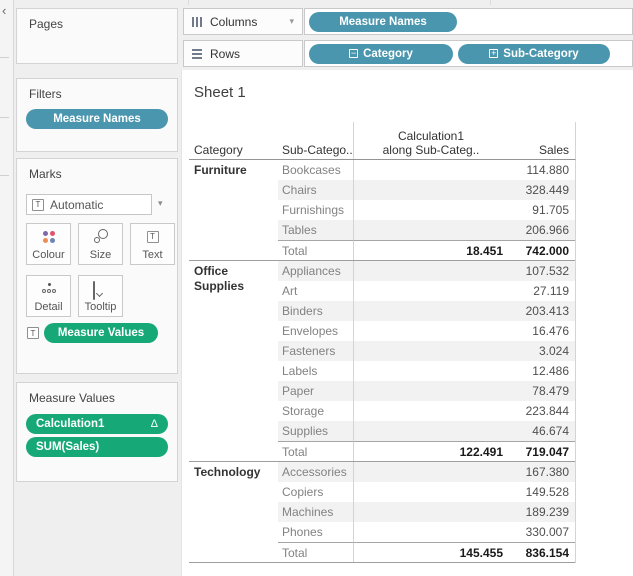 The height and width of the screenshot is (576, 633). I want to click on filters-panel: Filters Measure Names, so click(97, 115).